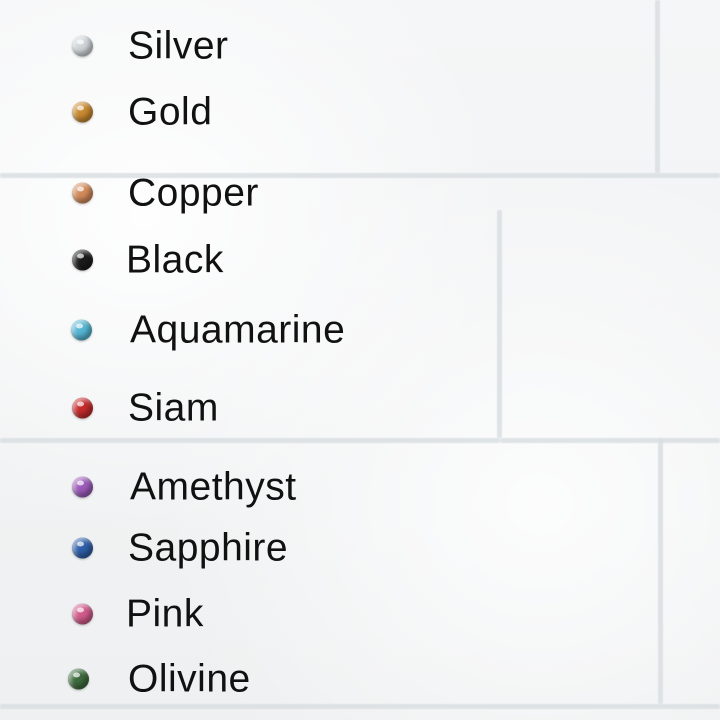 This screenshot has height=720, width=720. What do you see at coordinates (213, 487) in the screenshot?
I see `color-label-amethyst: Amethyst` at bounding box center [213, 487].